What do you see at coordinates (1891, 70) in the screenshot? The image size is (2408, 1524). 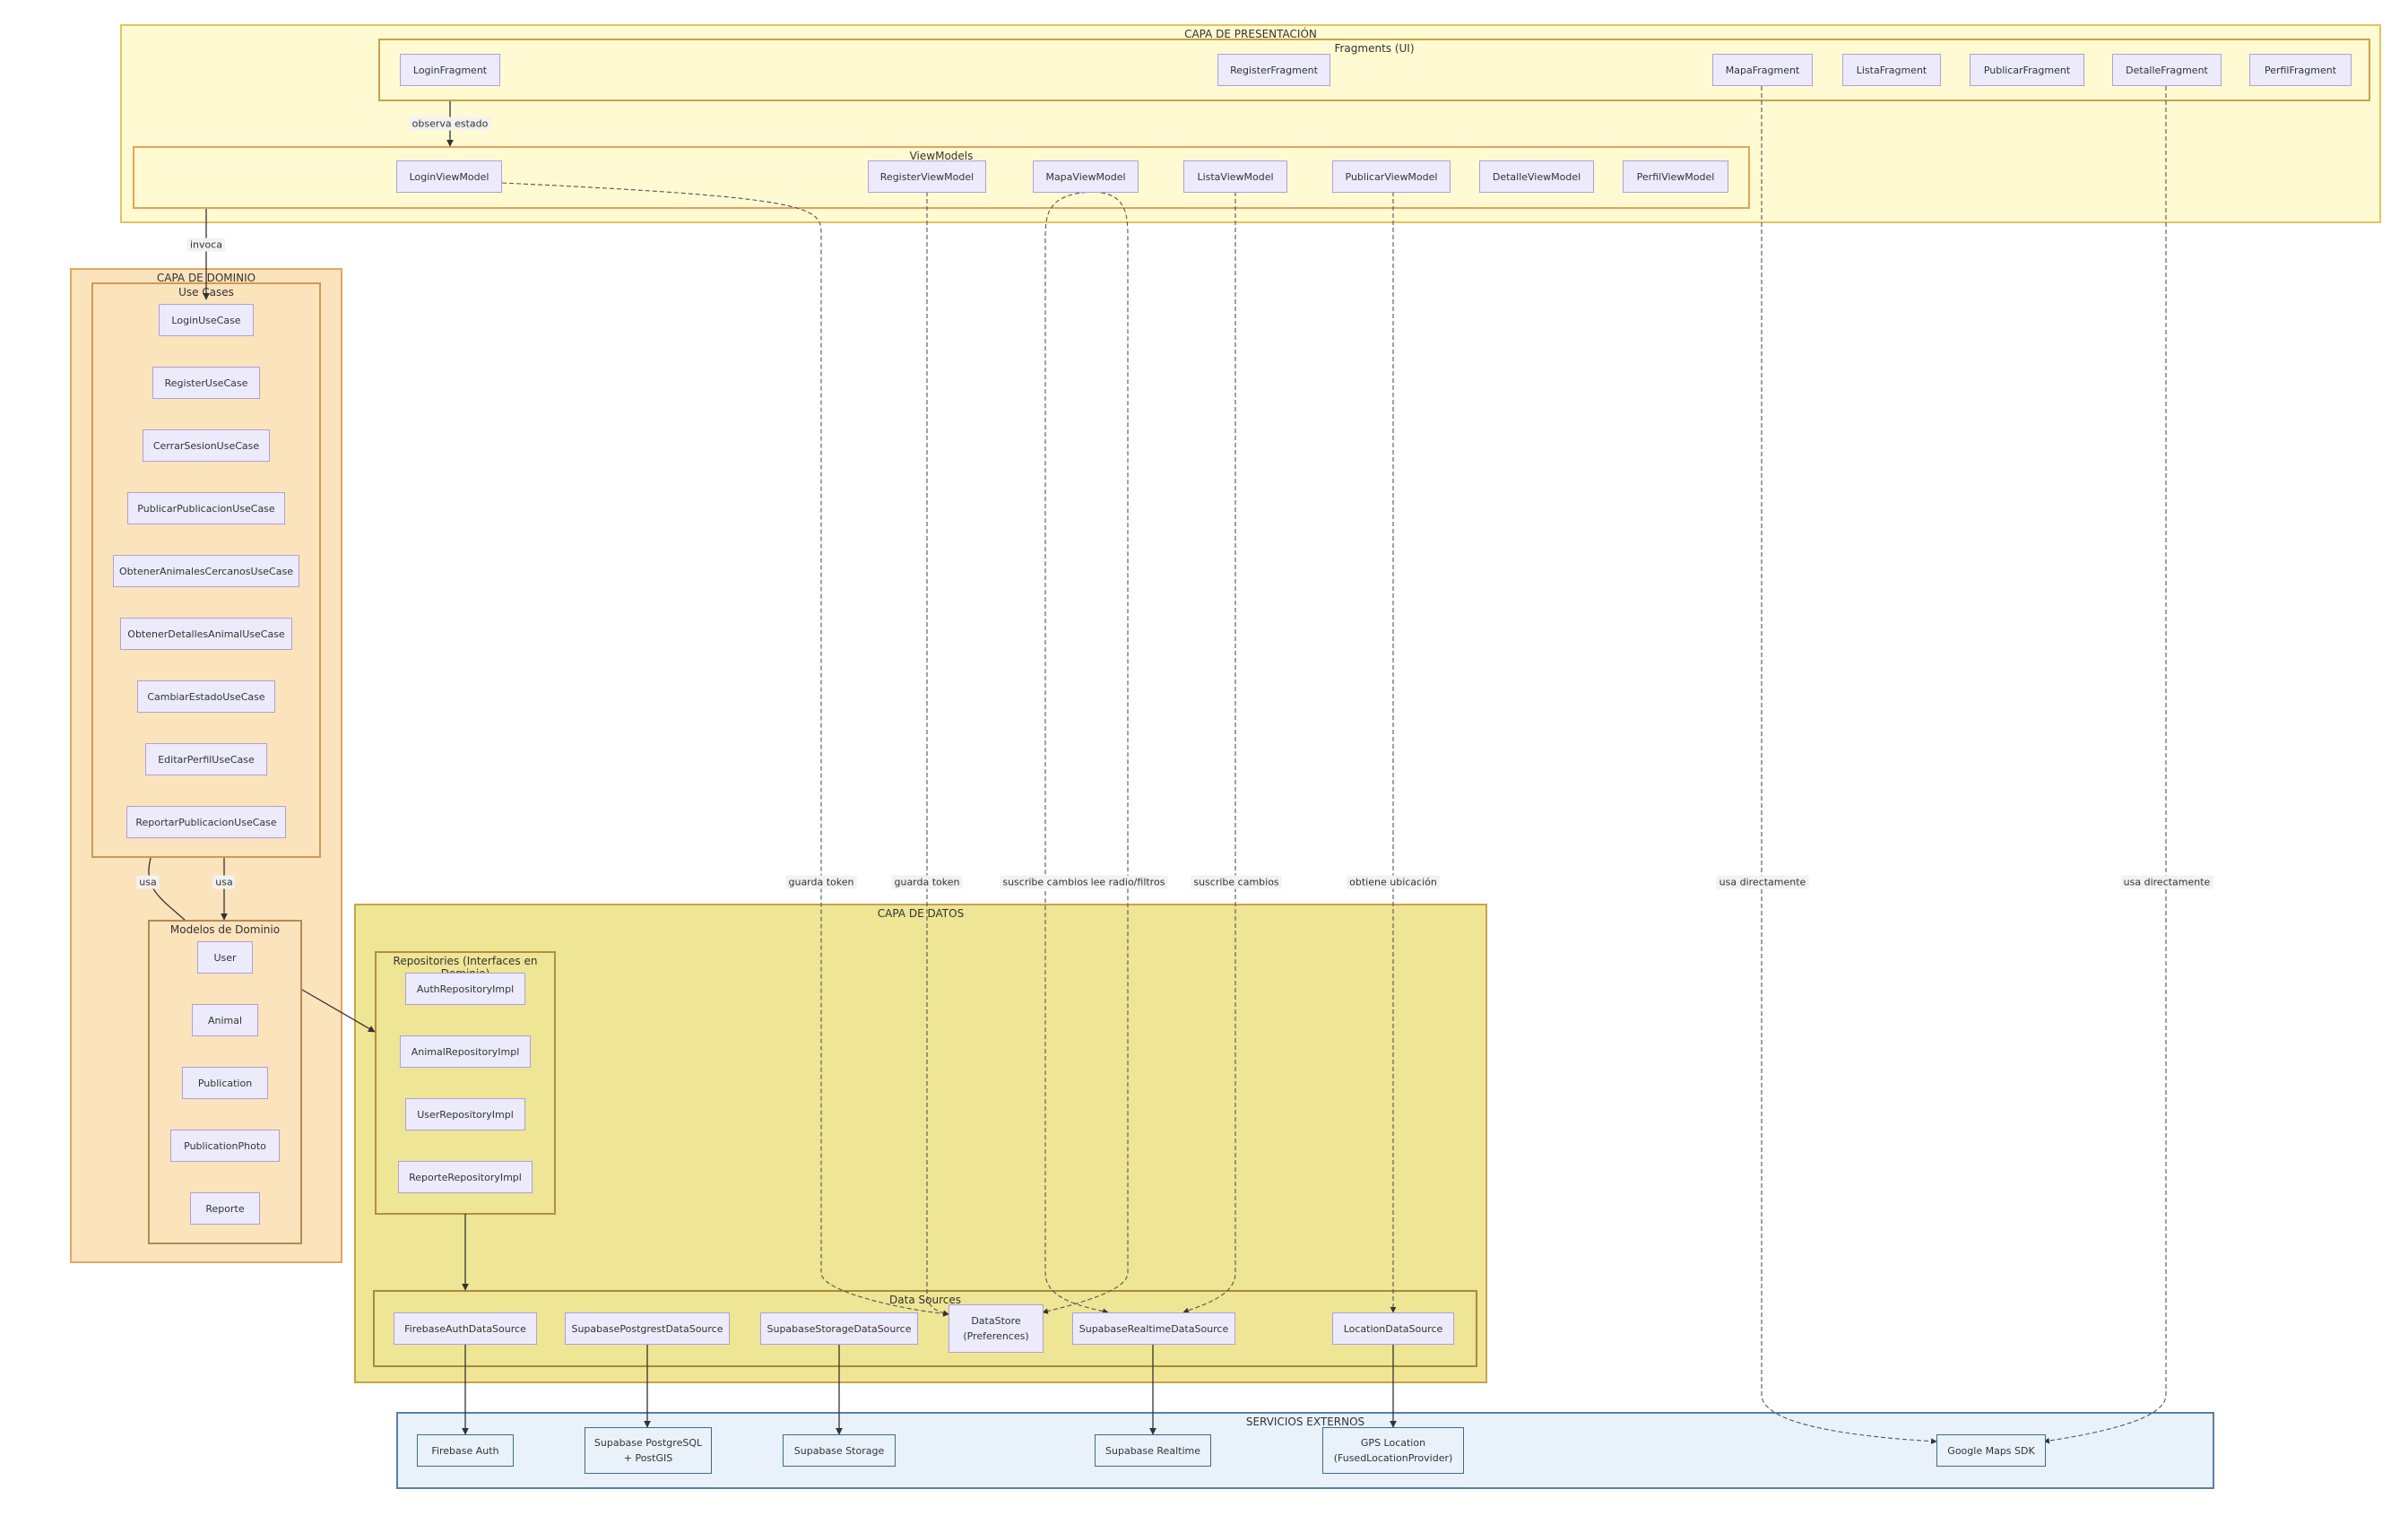 I see `fragment-lista: ListaFragment` at bounding box center [1891, 70].